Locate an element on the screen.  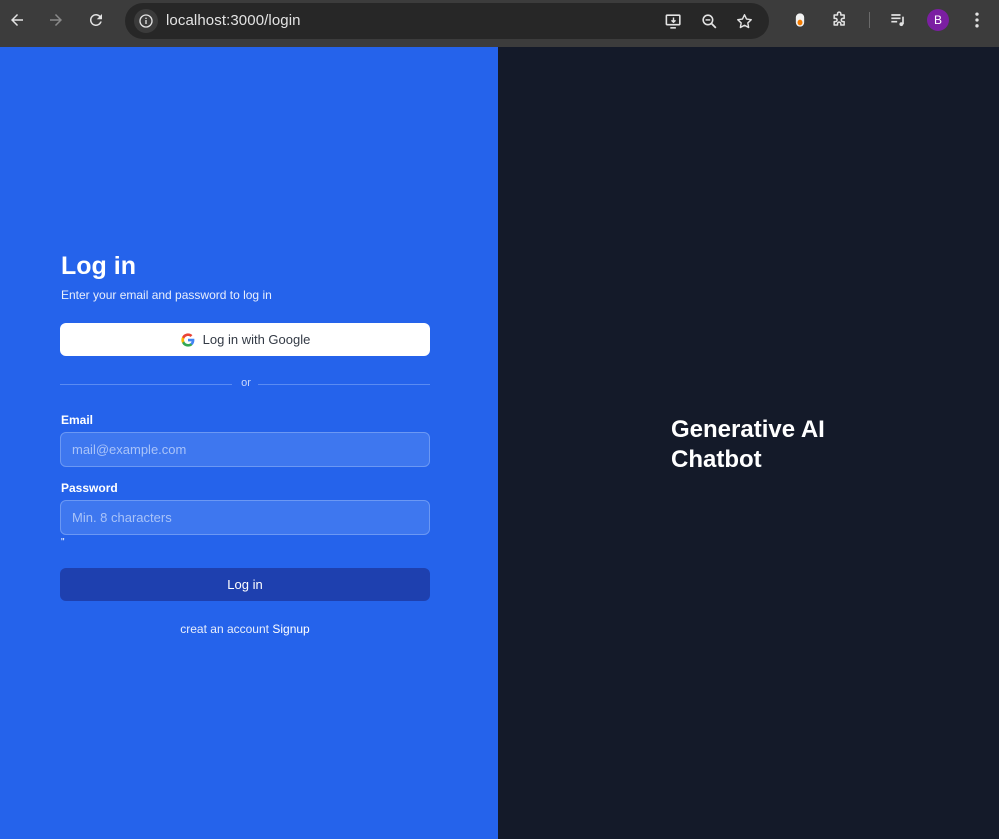
toolbar-separator is located at coordinates (869, 20).